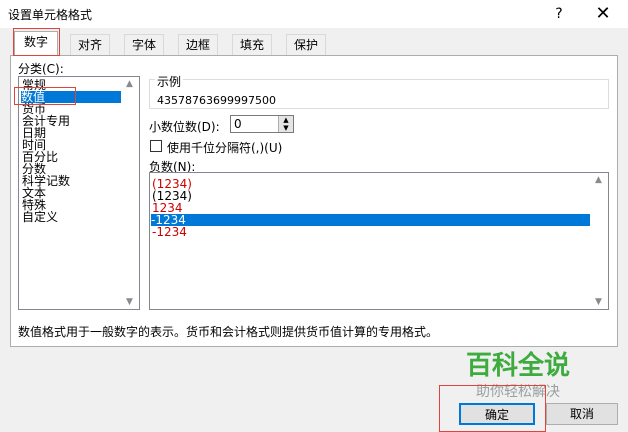 The width and height of the screenshot is (628, 432). I want to click on category-scrollbar: ▲ ▼, so click(130, 193).